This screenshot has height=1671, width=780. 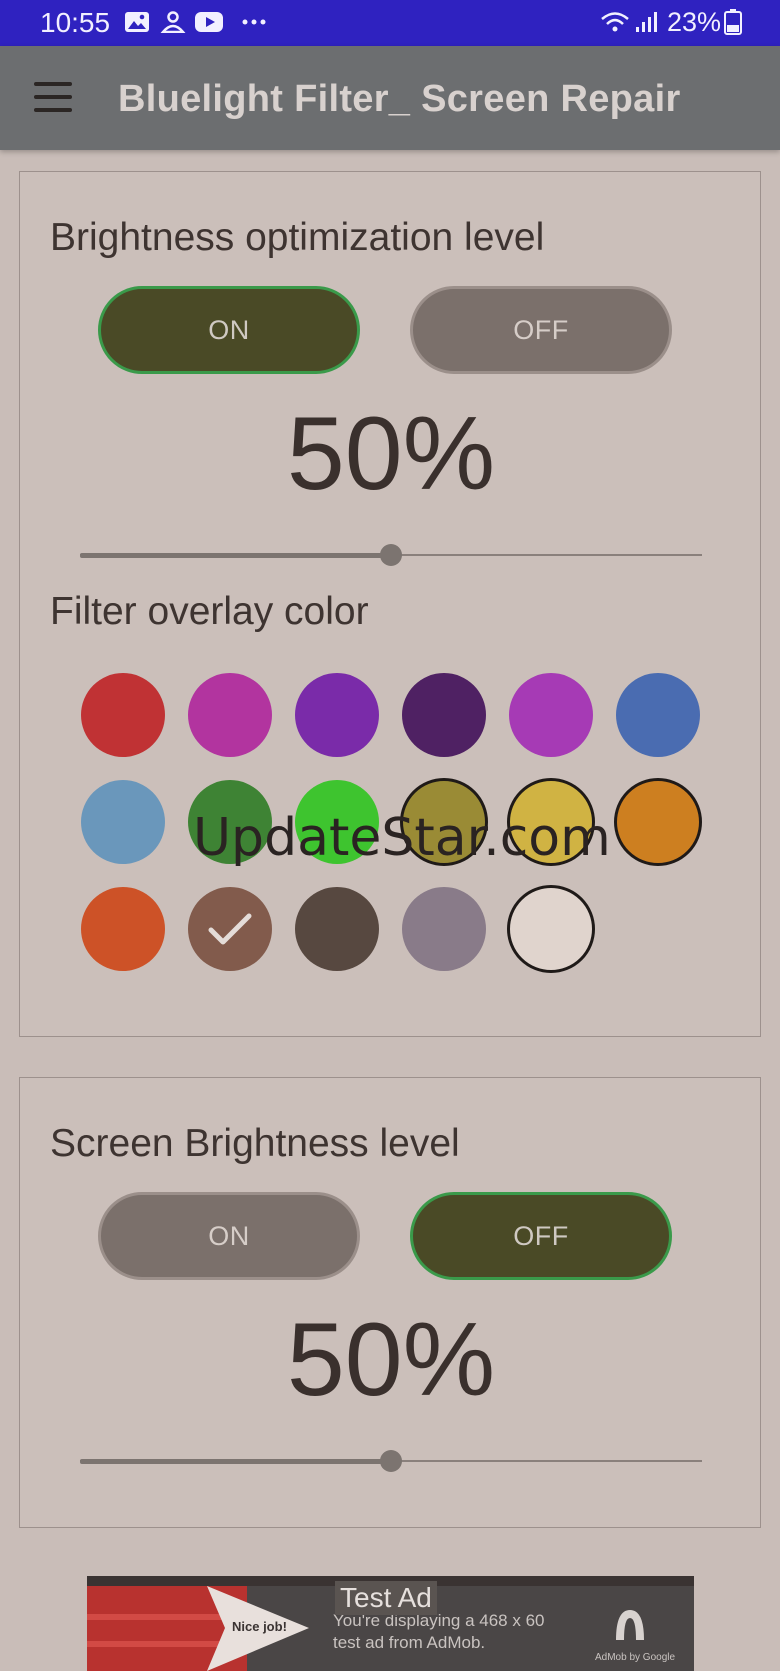 What do you see at coordinates (391, 1360) in the screenshot?
I see `screen-brightness-percent: 50%` at bounding box center [391, 1360].